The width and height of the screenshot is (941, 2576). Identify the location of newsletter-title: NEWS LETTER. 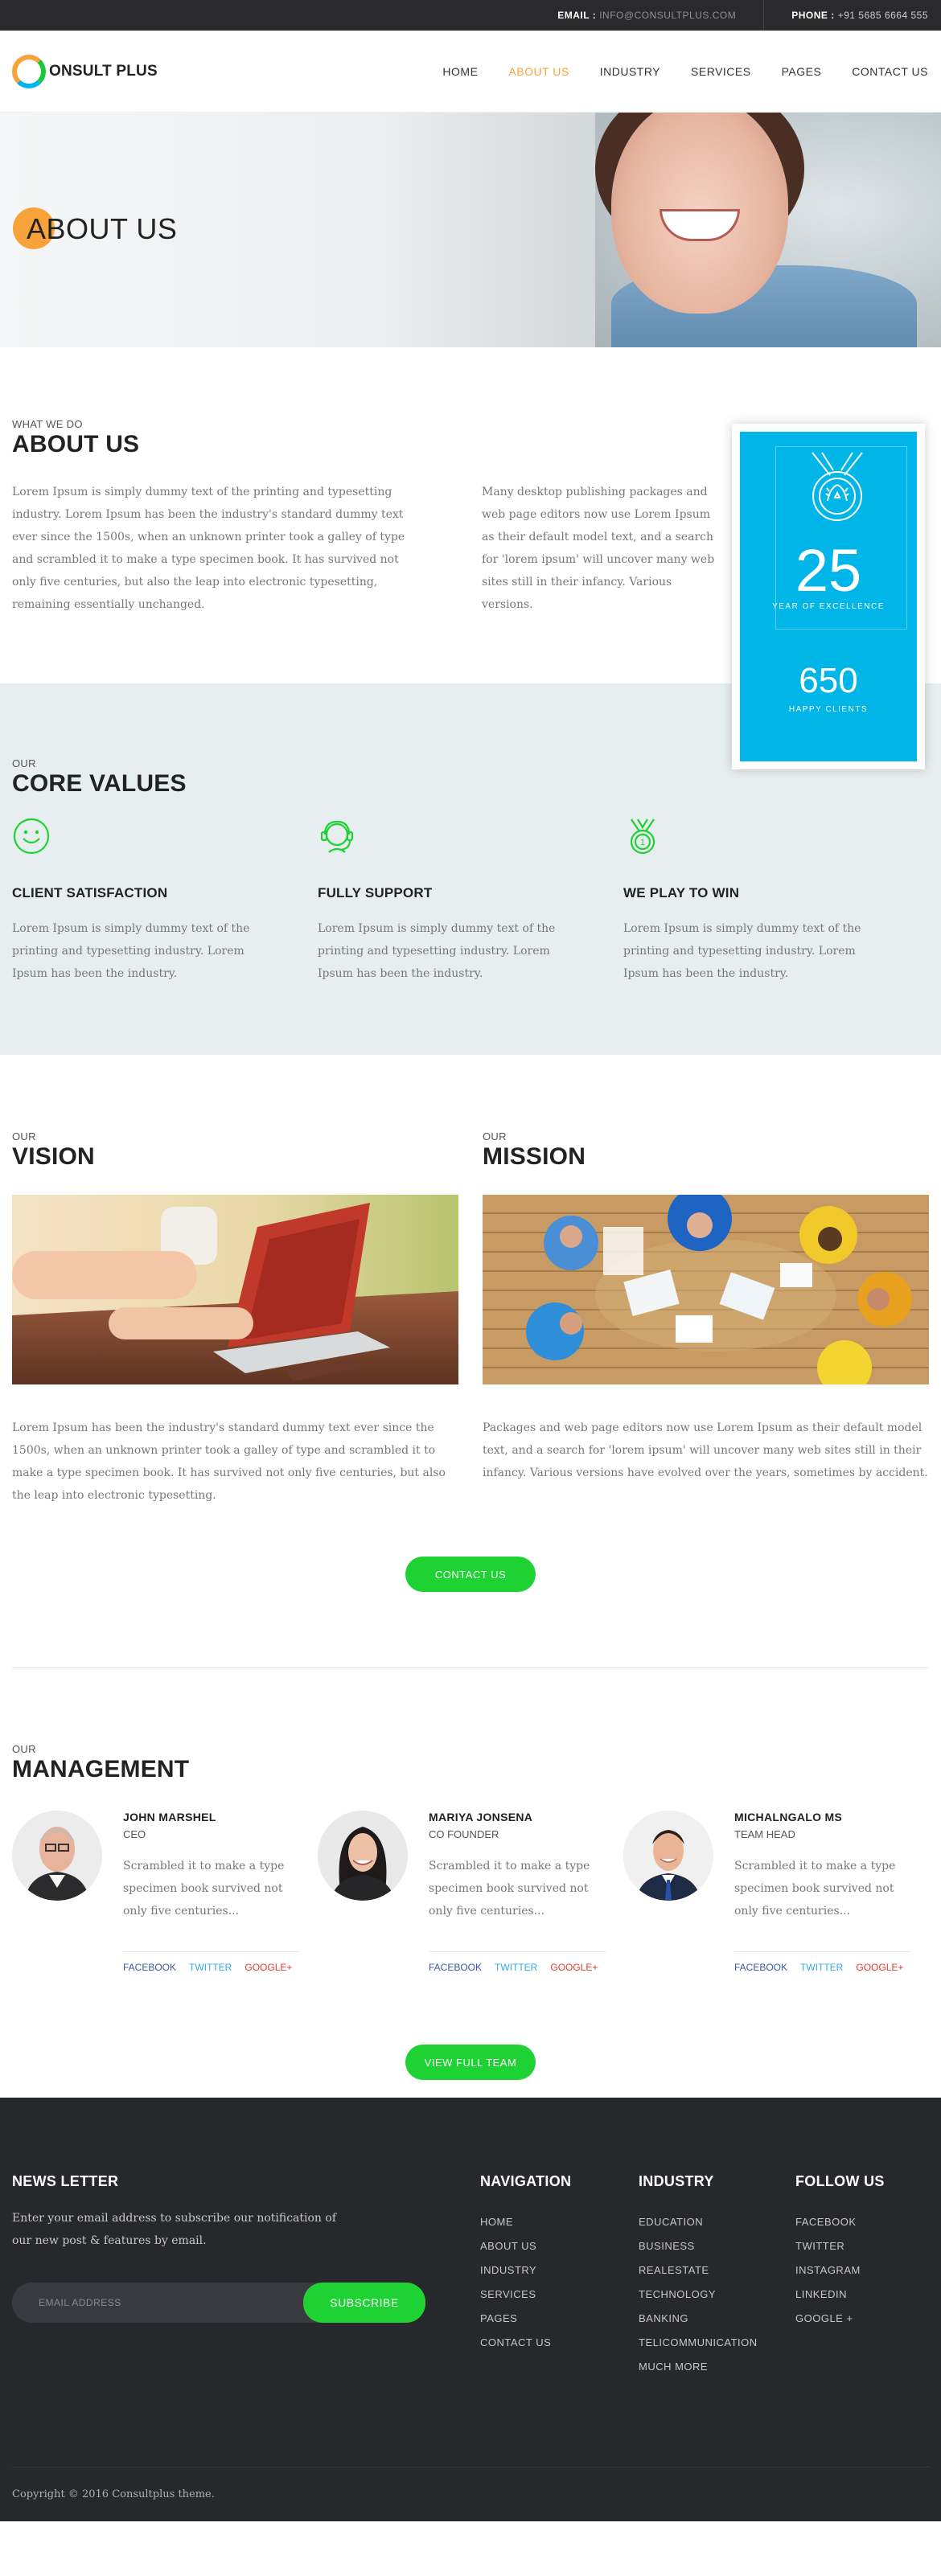
(66, 2181).